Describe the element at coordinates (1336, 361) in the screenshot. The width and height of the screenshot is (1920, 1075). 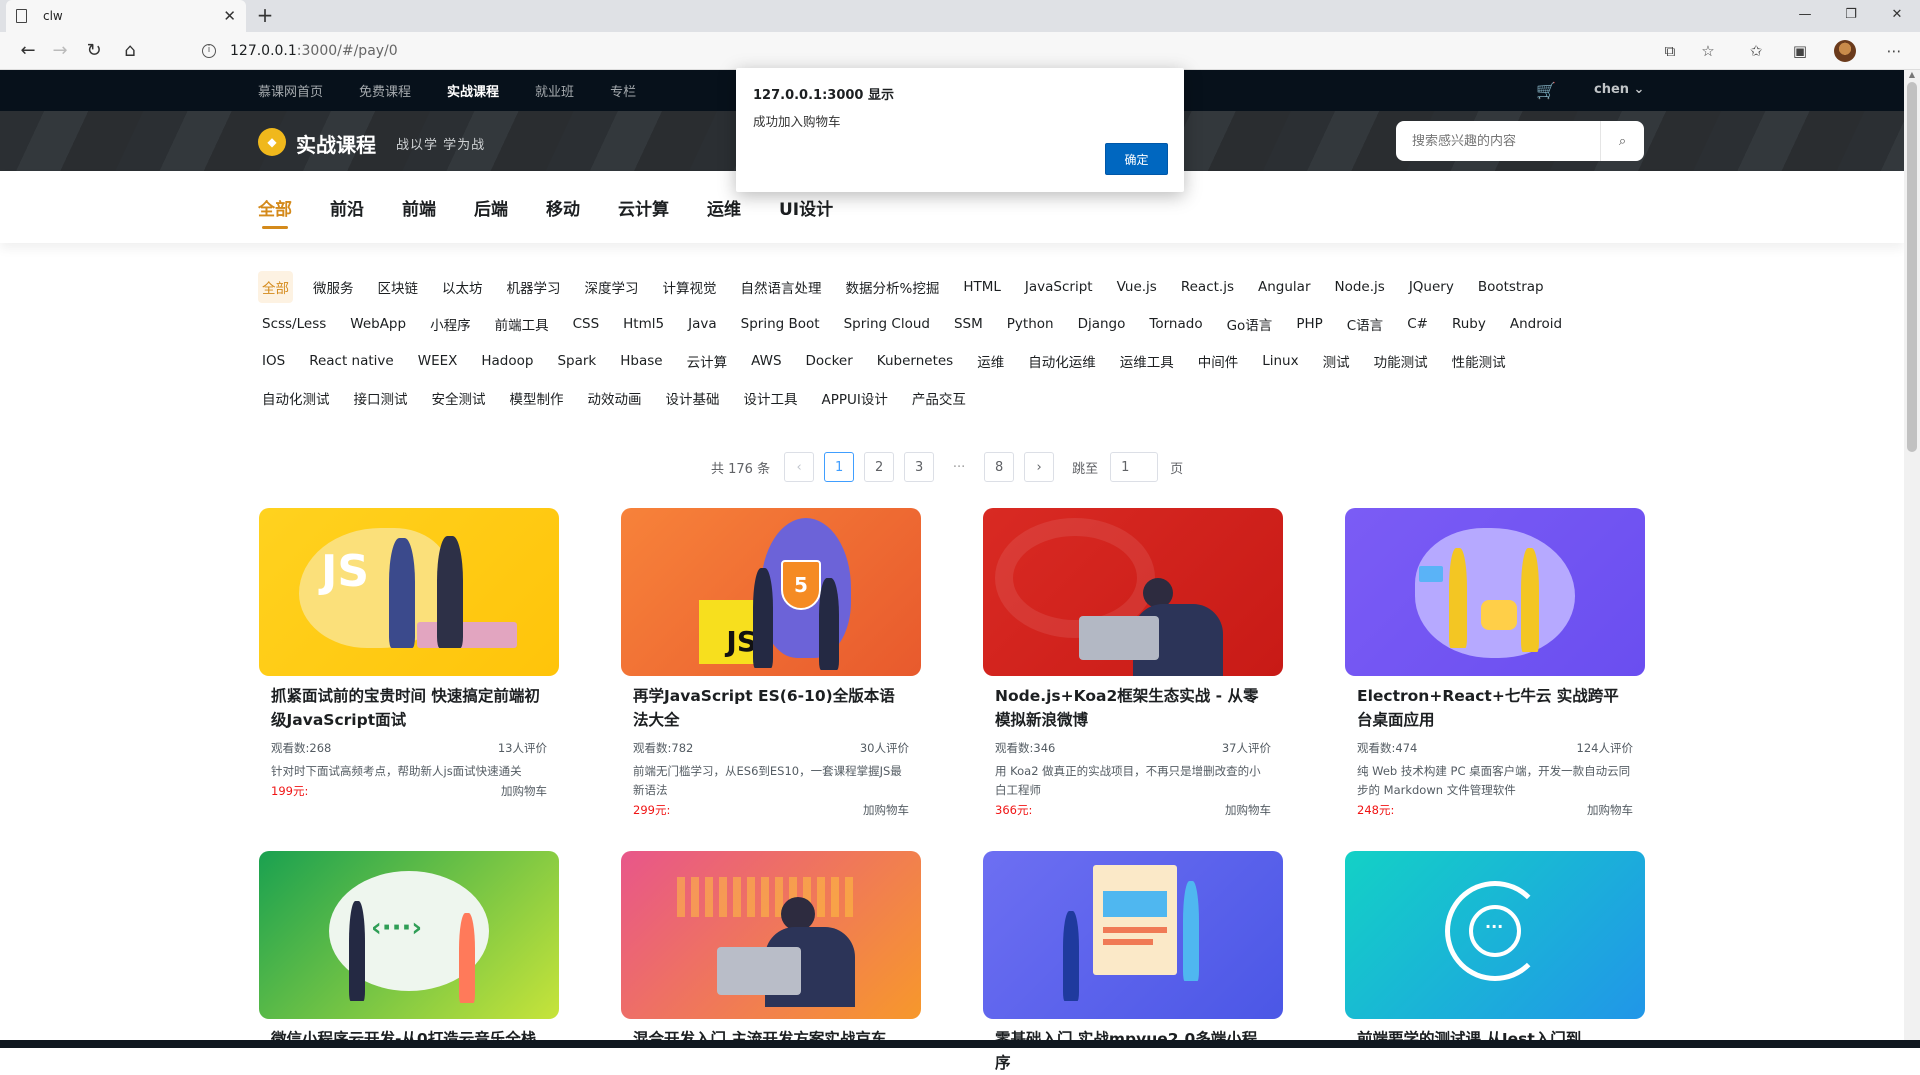
I see `tag-item: 测试` at that location.